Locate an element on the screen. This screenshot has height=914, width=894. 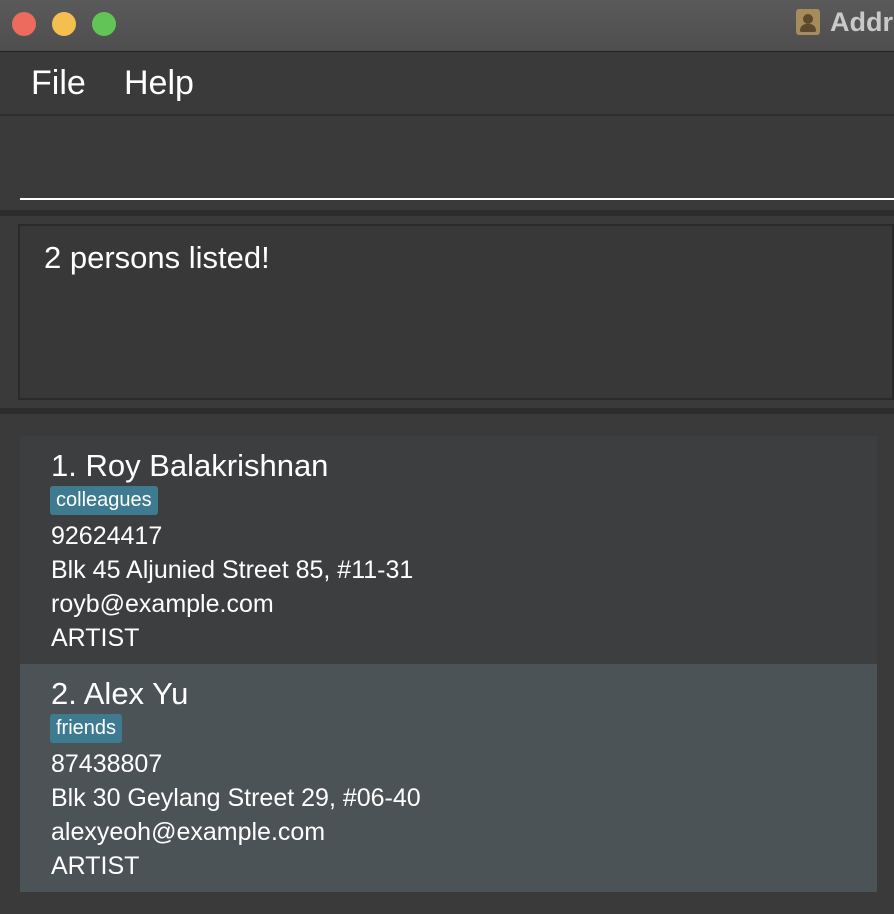
minimize-window-button is located at coordinates (64, 24).